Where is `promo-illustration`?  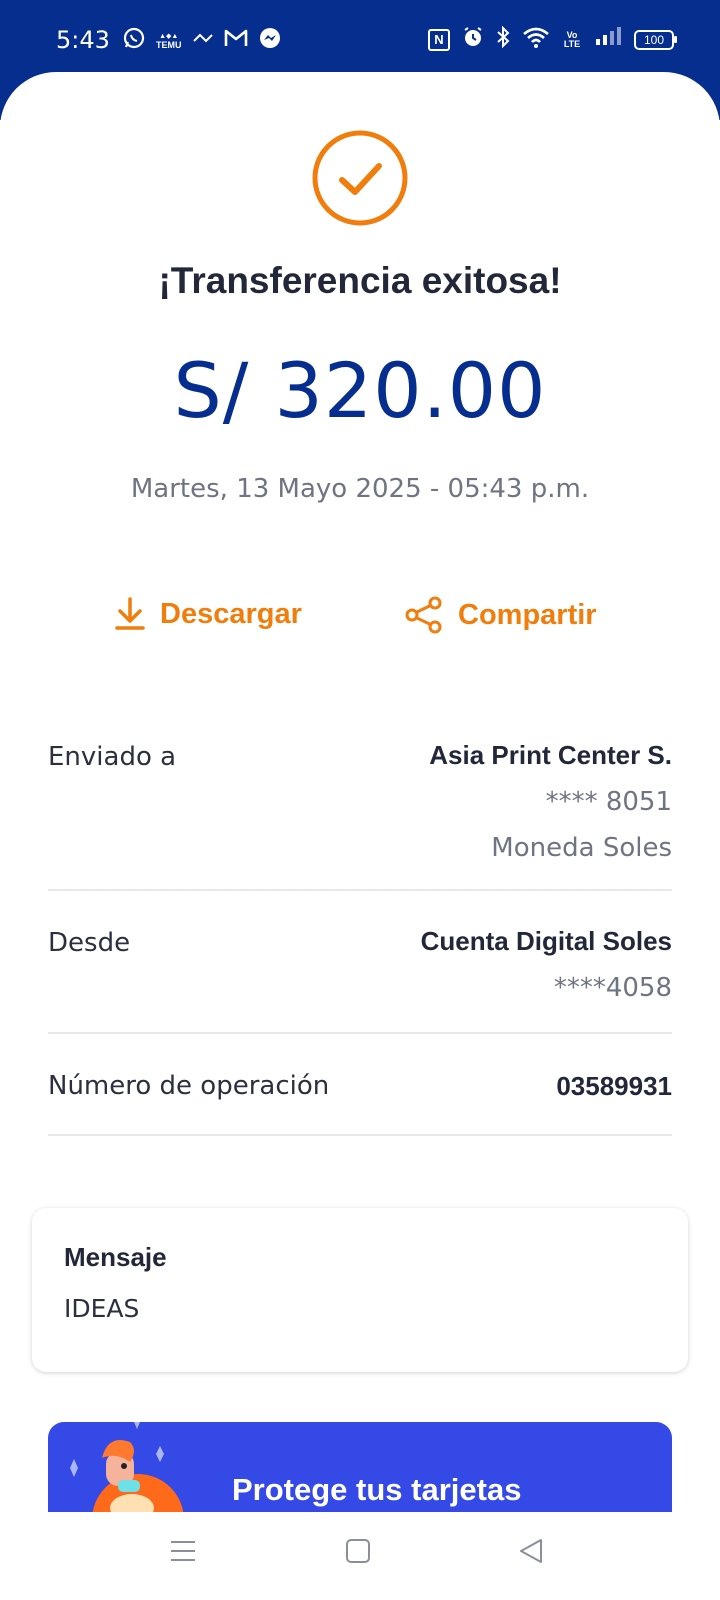 promo-illustration is located at coordinates (127, 1472).